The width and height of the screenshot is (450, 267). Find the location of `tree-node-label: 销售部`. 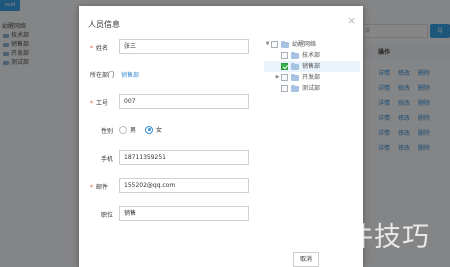

tree-node-label: 销售部 is located at coordinates (311, 66).